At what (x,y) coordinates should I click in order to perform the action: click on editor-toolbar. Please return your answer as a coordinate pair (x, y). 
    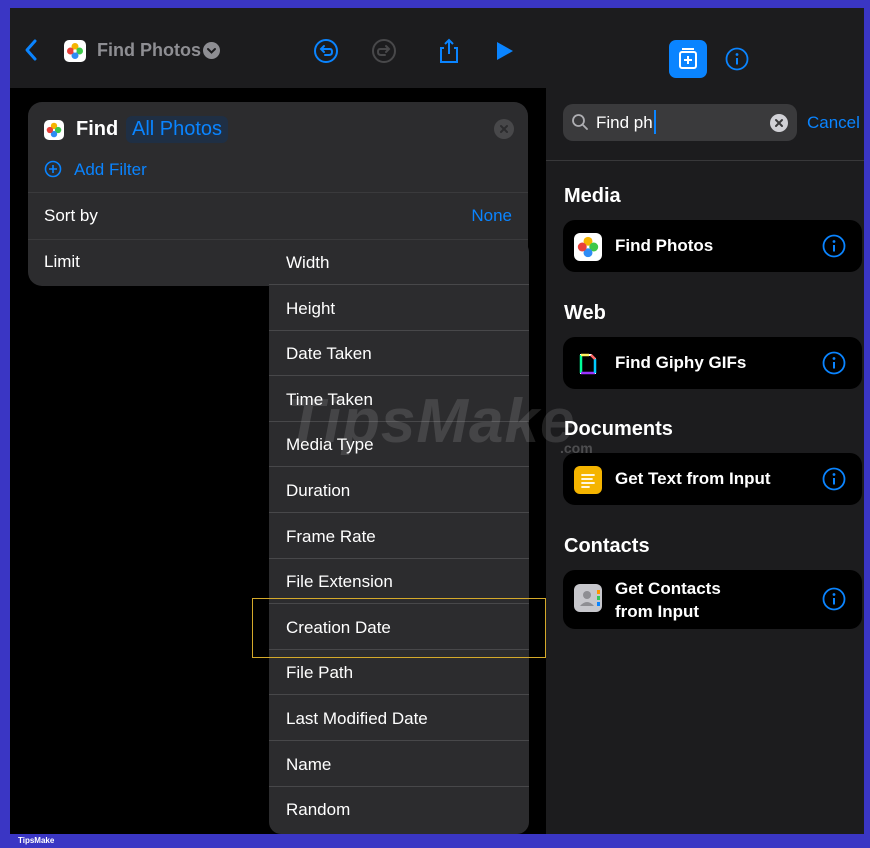
    Looking at the image, I should click on (278, 48).